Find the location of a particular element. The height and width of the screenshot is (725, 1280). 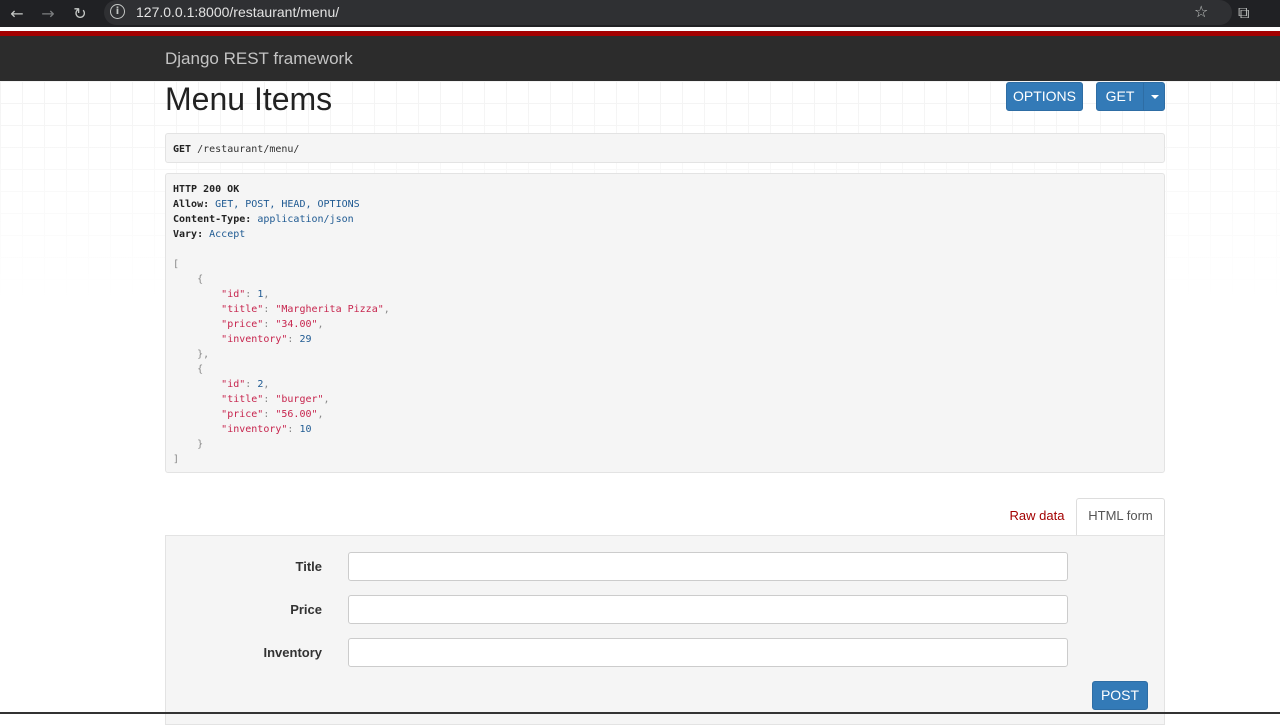

request-path: /restaurant/menu/ is located at coordinates (248, 149).